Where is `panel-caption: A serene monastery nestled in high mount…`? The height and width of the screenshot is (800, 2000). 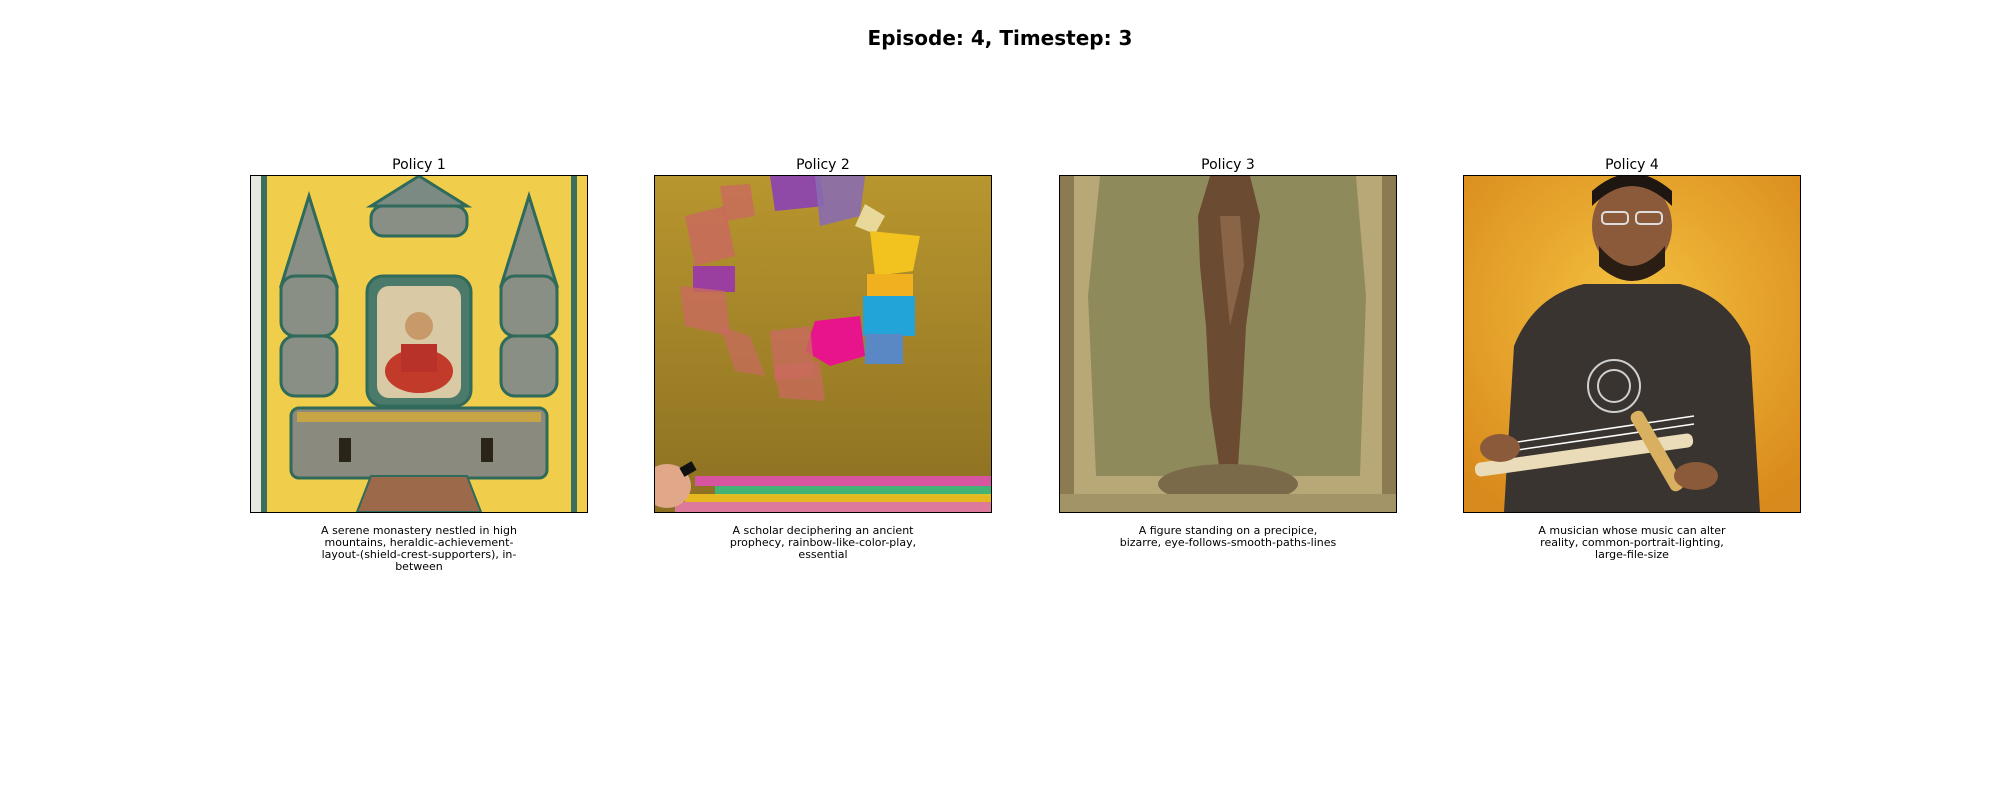 panel-caption: A serene monastery nestled in high mount… is located at coordinates (419, 548).